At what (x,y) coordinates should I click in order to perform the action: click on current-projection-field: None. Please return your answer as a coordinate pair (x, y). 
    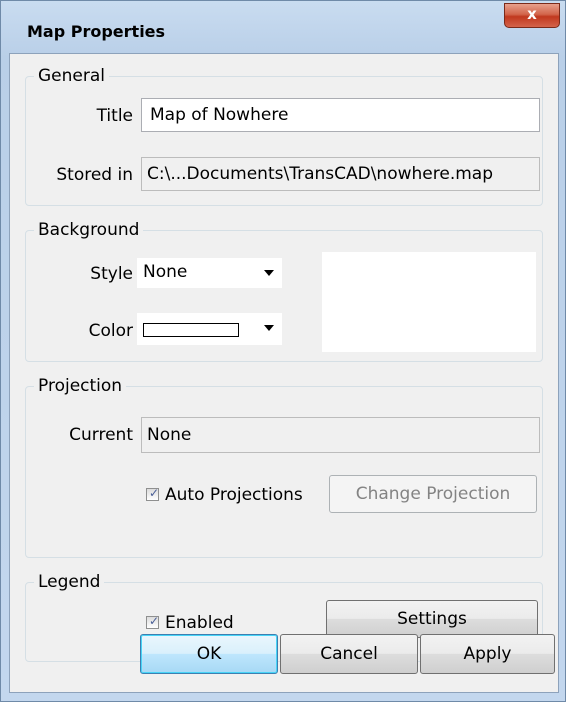
    Looking at the image, I should click on (340, 435).